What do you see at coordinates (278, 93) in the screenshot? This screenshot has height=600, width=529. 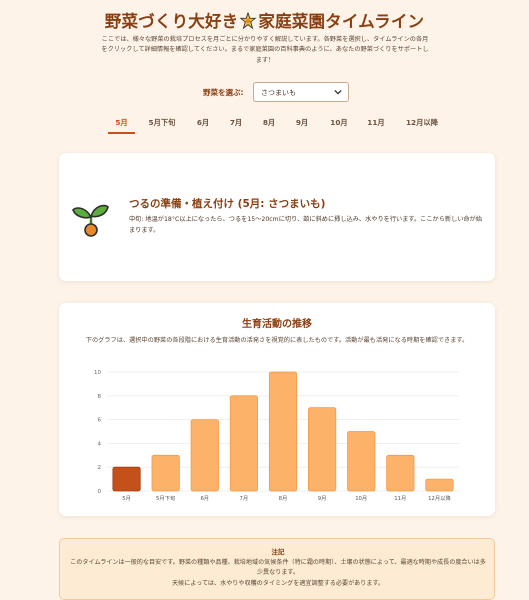 I see `selected-vegetable: さつまいも` at bounding box center [278, 93].